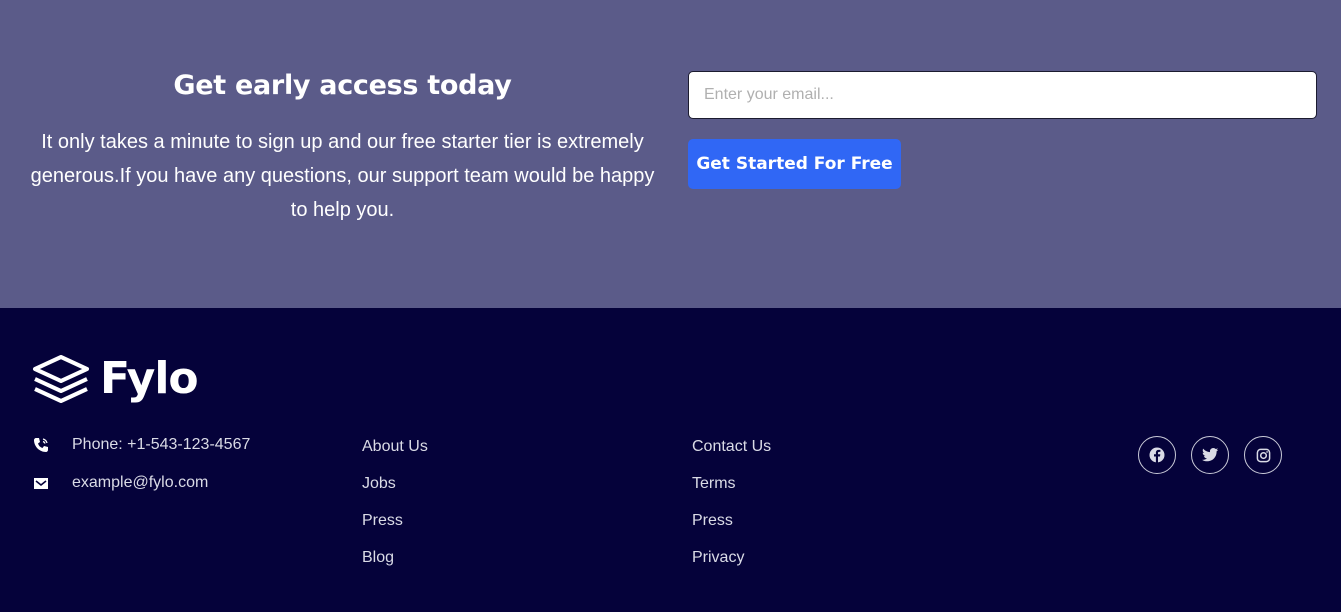 The height and width of the screenshot is (612, 1341). What do you see at coordinates (1002, 95) in the screenshot?
I see `email-input` at bounding box center [1002, 95].